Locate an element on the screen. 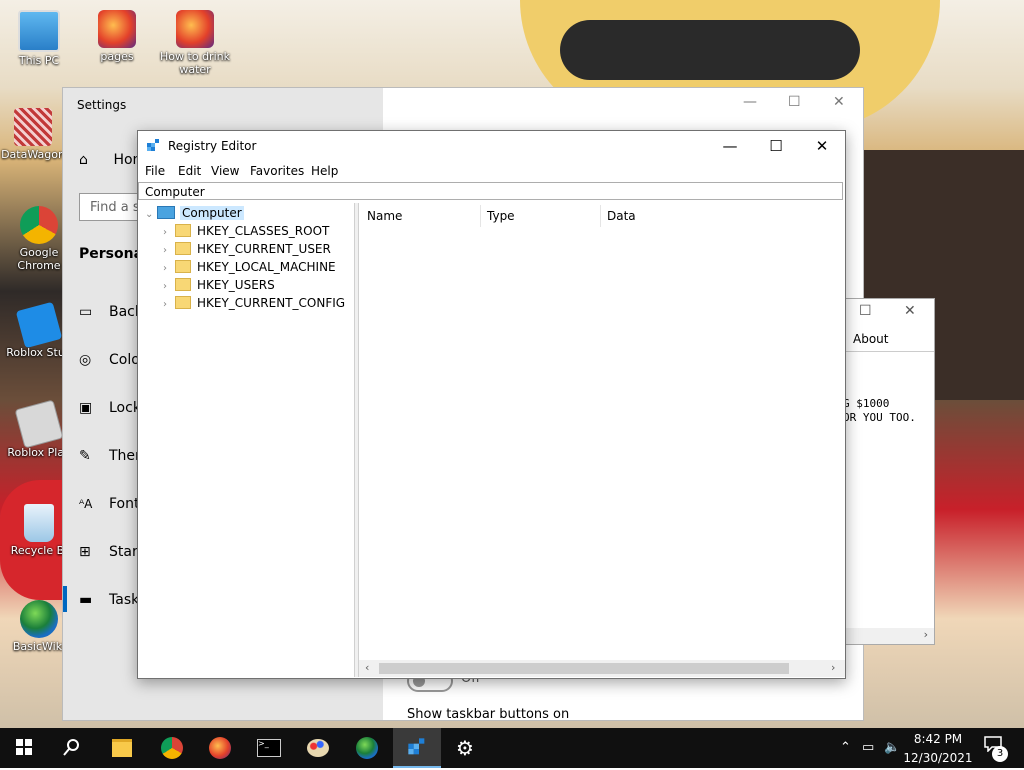 This screenshot has height=770, width=1024. start-icon: ⊞ is located at coordinates (85, 552).